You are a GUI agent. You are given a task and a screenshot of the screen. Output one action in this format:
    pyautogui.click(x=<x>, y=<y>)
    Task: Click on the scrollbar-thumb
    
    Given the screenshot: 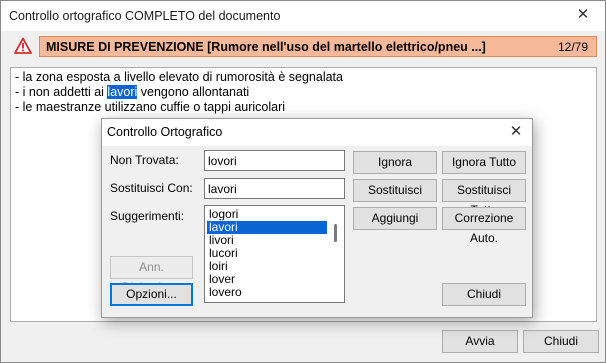 What is the action you would take?
    pyautogui.click(x=335, y=233)
    